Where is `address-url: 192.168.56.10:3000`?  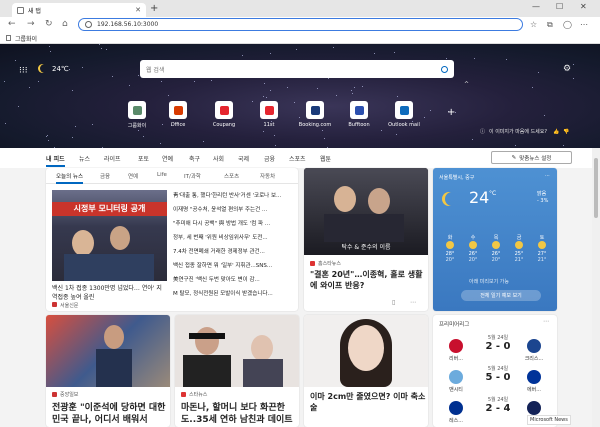
address-url: 192.168.56.10:3000 is located at coordinates (127, 24).